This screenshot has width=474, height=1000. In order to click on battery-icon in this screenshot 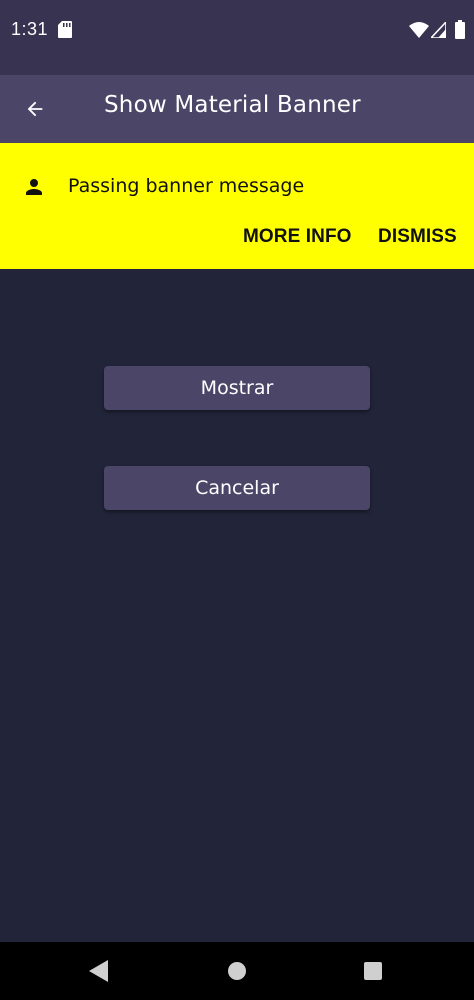, I will do `click(460, 29)`.